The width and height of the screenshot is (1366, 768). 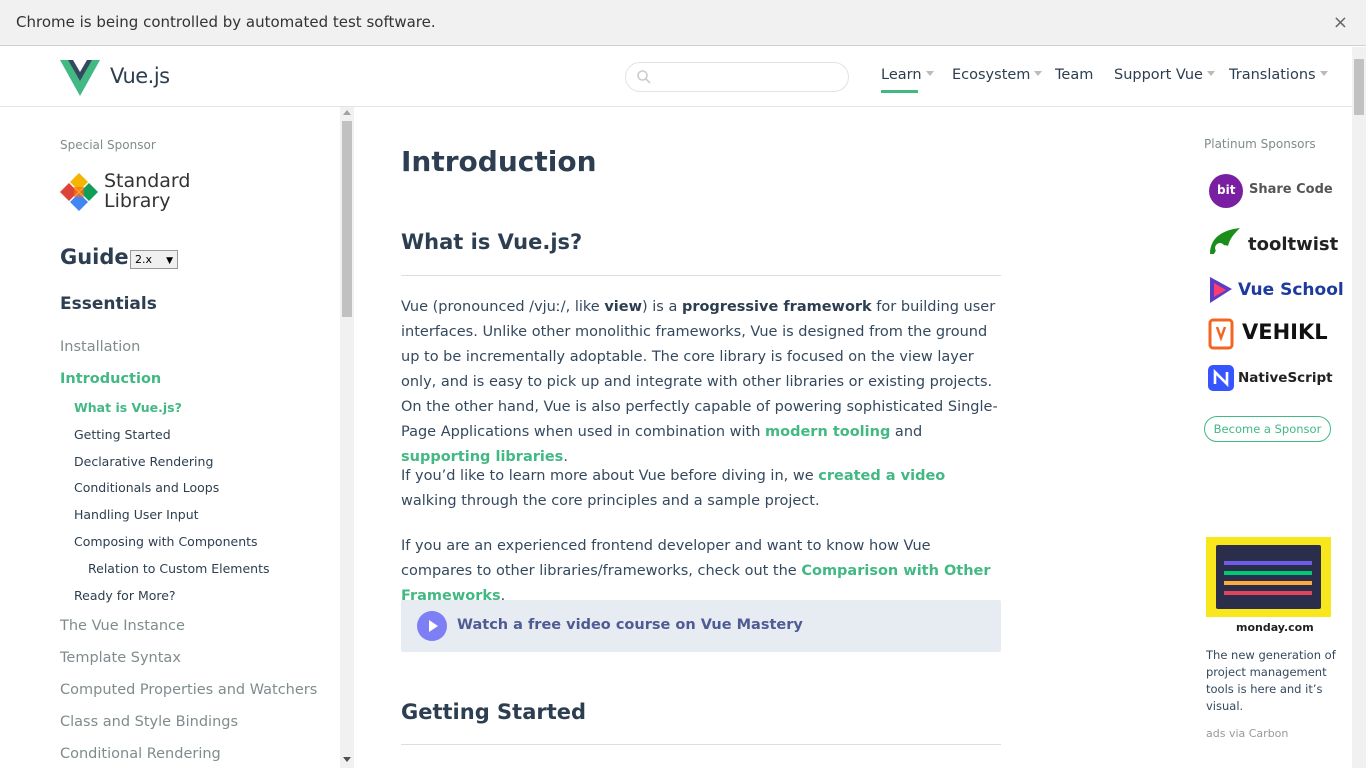 I want to click on link-created-video: created a video, so click(x=881, y=476).